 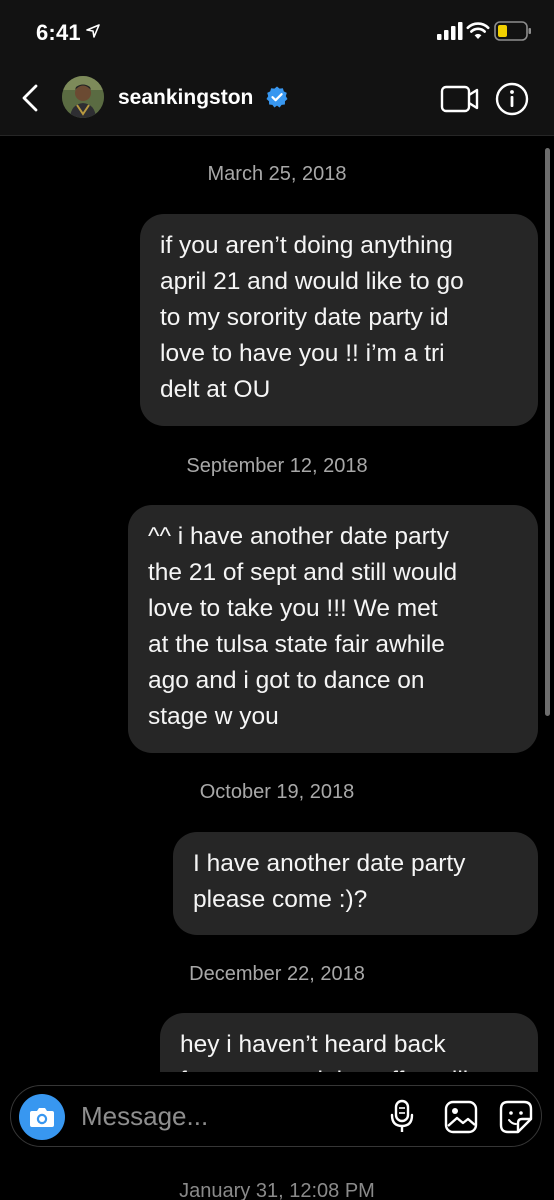 I want to click on message-composer, so click(x=276, y=1116).